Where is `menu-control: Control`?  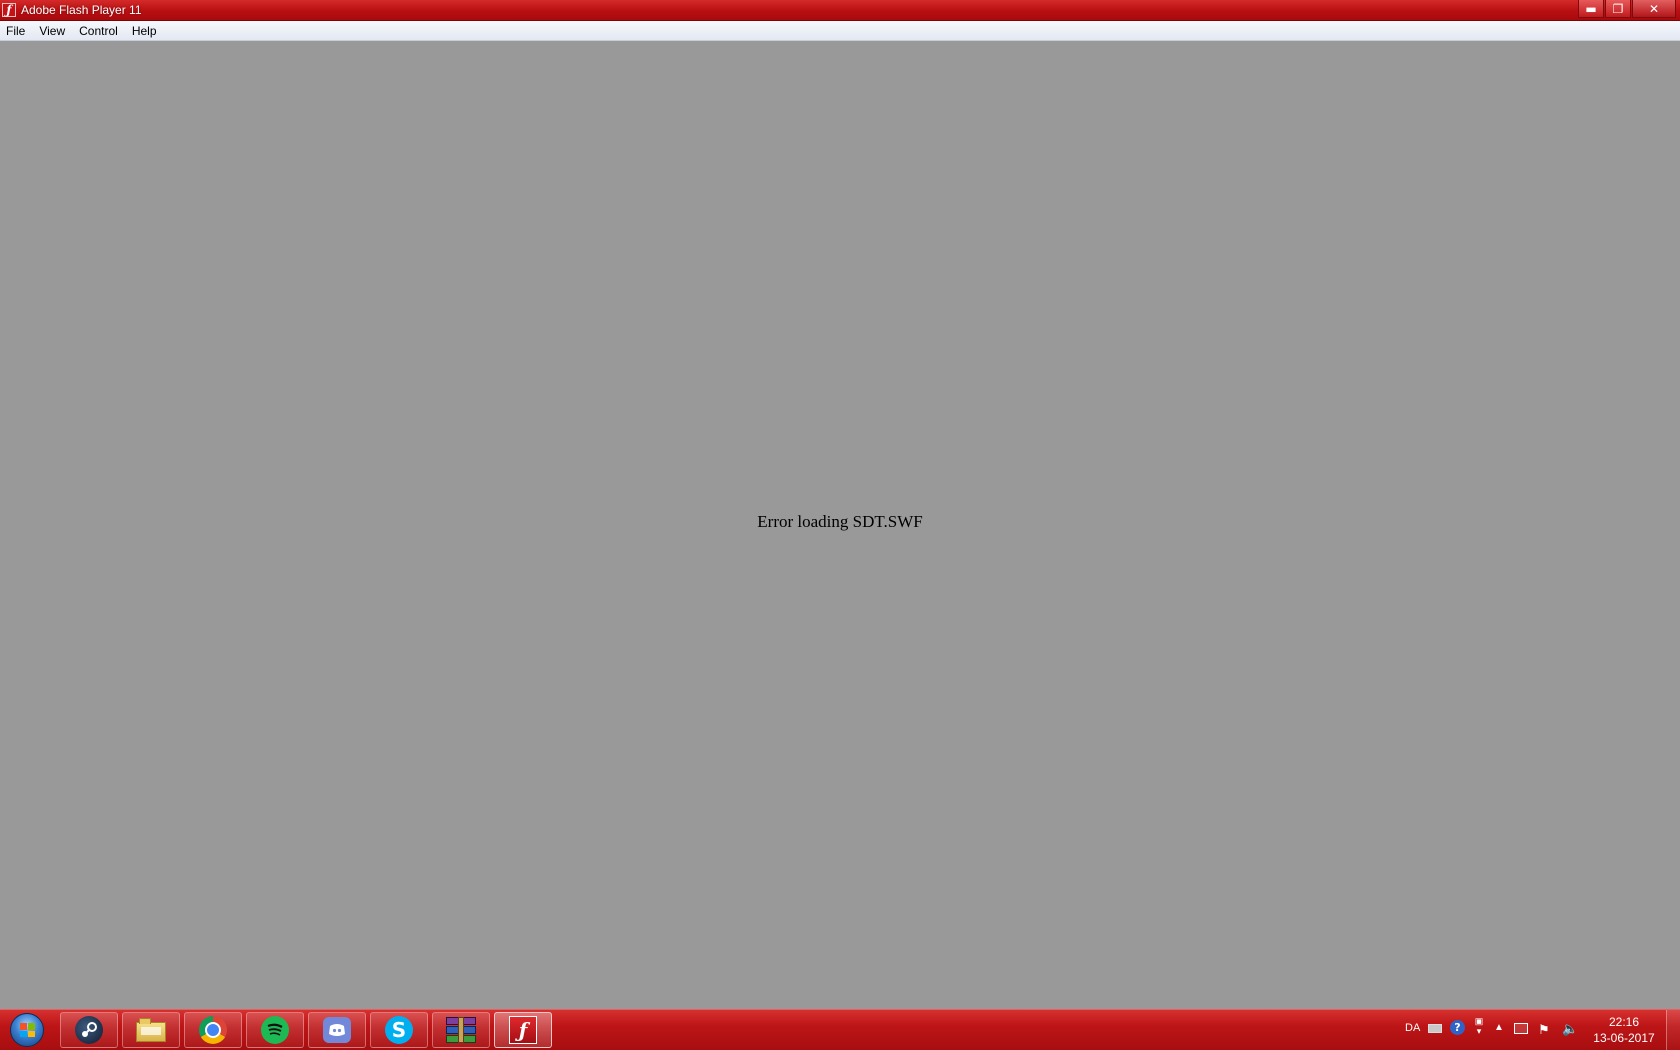 menu-control: Control is located at coordinates (98, 31).